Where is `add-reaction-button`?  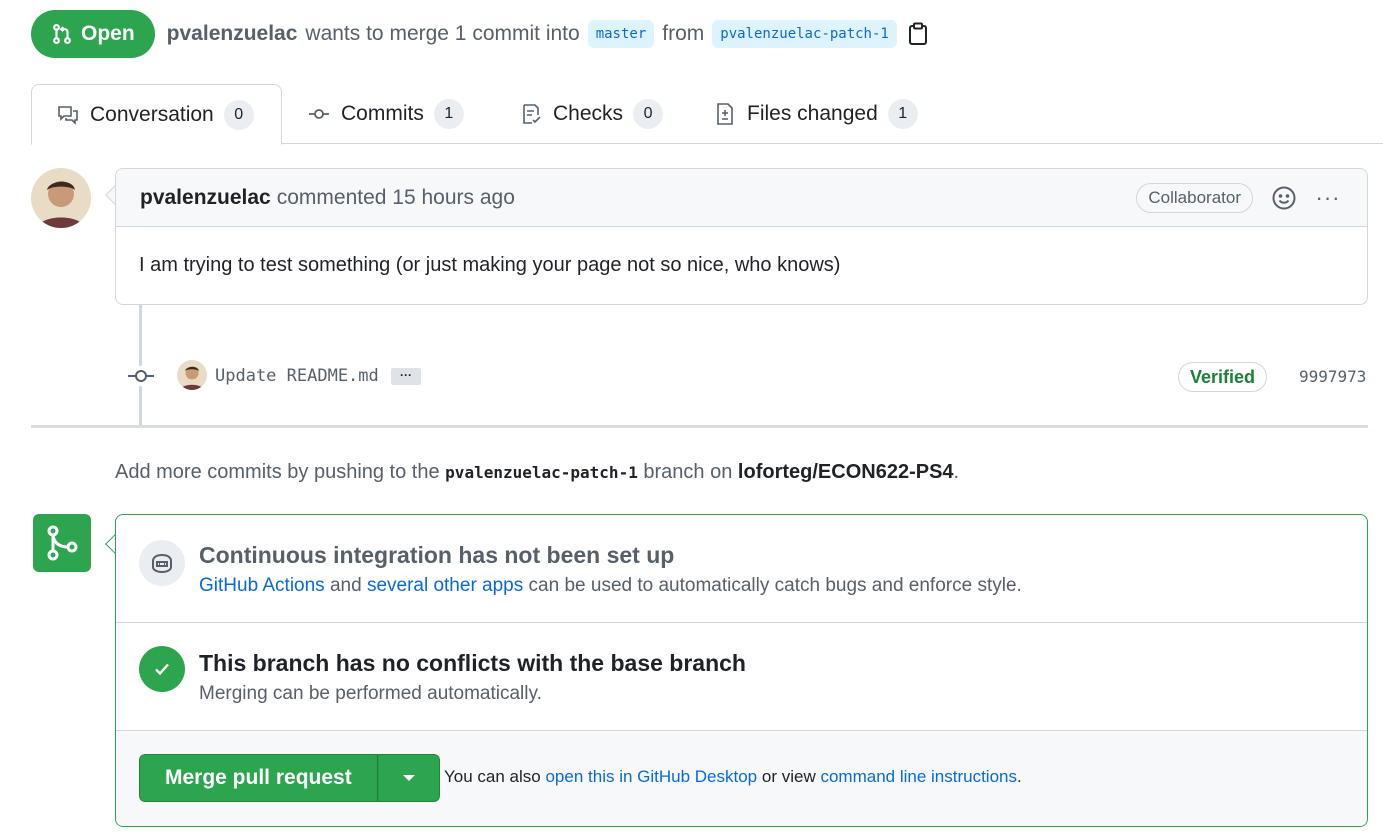
add-reaction-button is located at coordinates (1284, 198).